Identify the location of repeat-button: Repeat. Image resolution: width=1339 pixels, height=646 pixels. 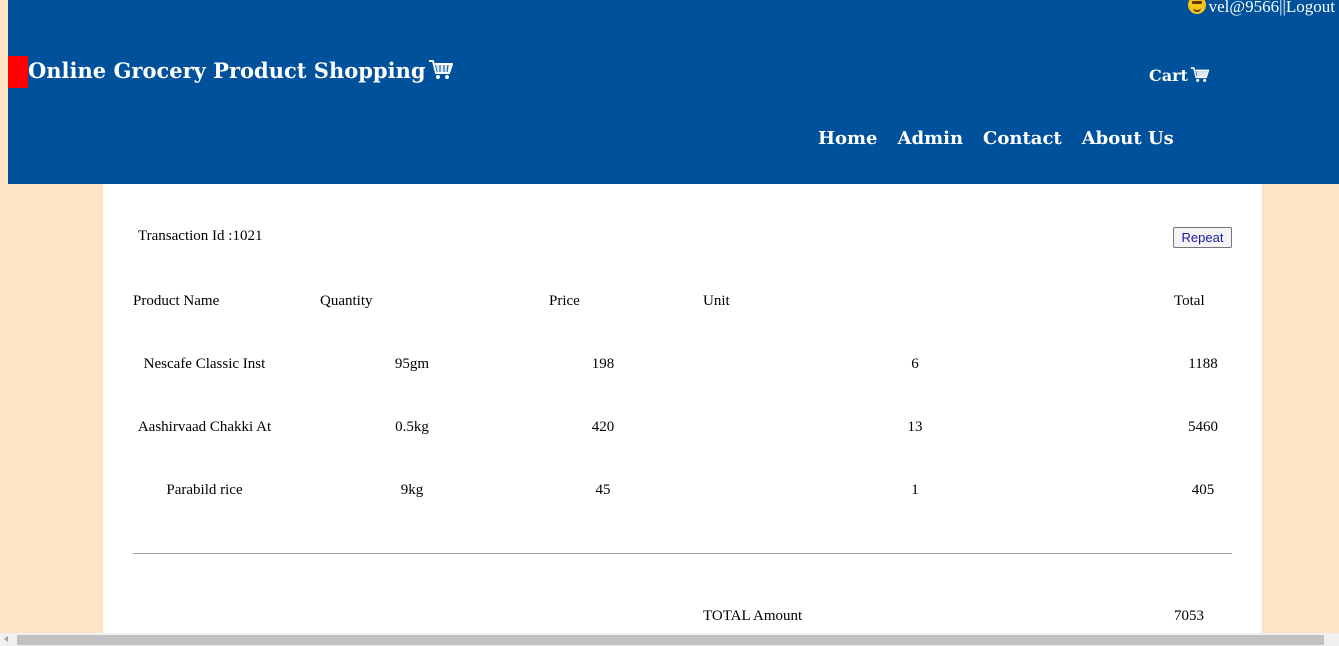
(1202, 237).